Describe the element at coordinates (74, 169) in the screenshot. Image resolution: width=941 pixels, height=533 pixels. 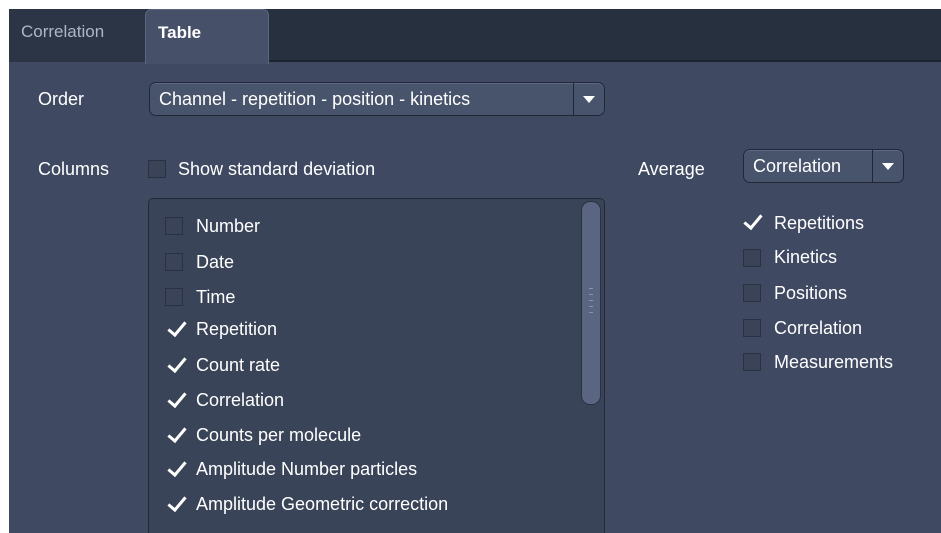
I see `columns-label: Columns` at that location.